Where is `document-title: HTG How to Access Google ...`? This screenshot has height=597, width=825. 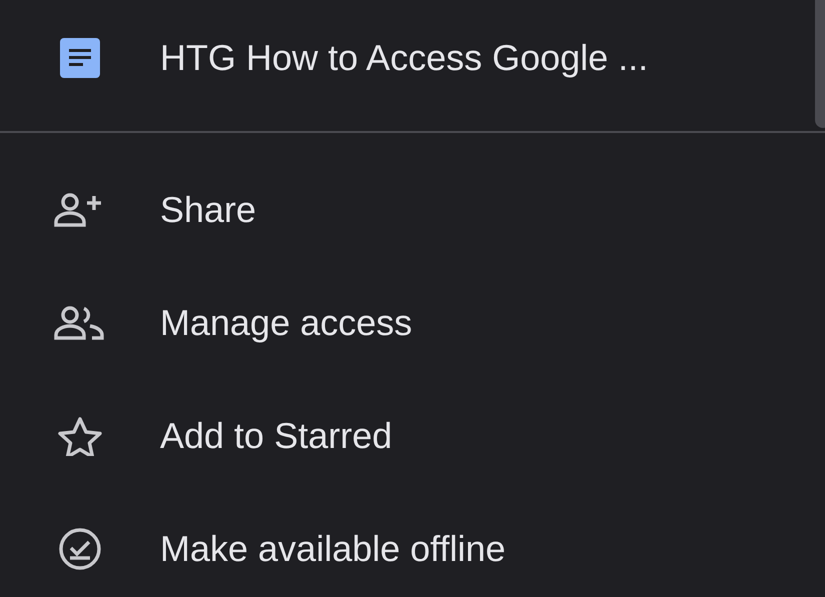
document-title: HTG How to Access Google ... is located at coordinates (404, 57).